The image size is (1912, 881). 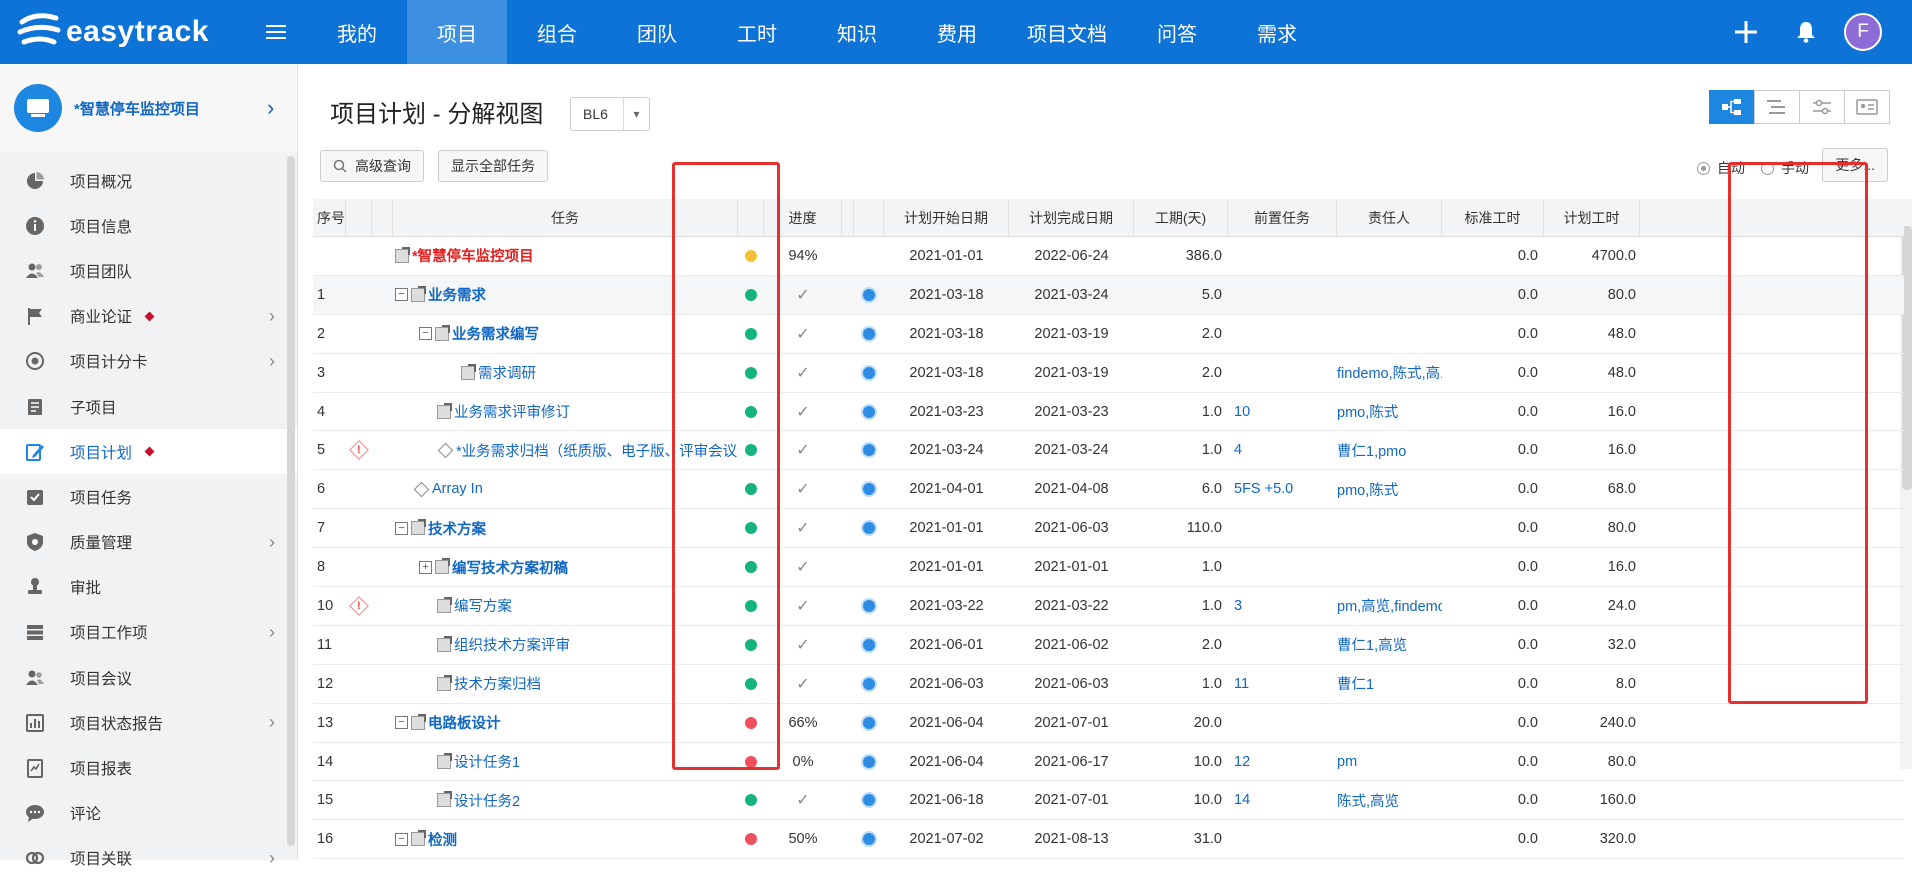 I want to click on task-name-link: 组织技术方案评审, so click(x=512, y=644).